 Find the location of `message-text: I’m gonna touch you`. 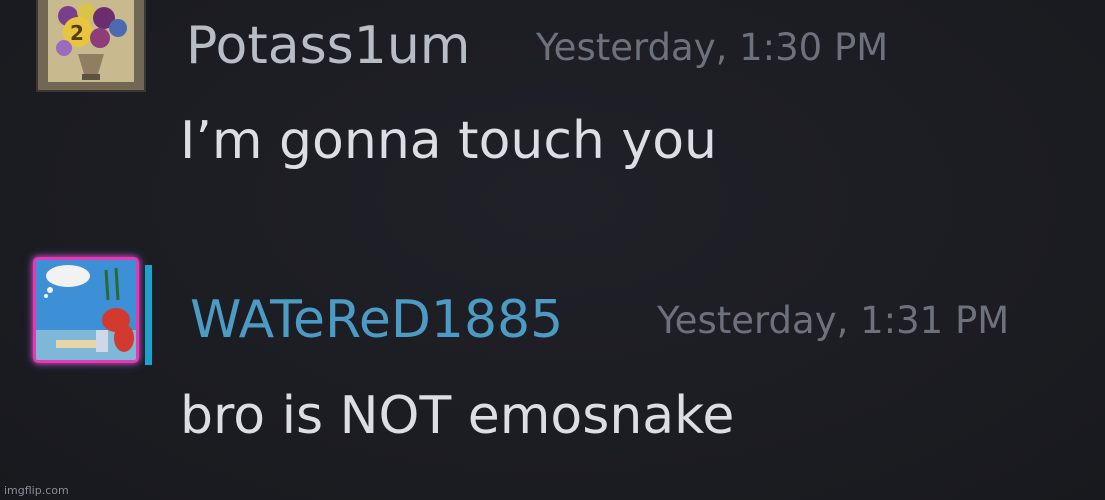

message-text: I’m gonna touch you is located at coordinates (448, 141).